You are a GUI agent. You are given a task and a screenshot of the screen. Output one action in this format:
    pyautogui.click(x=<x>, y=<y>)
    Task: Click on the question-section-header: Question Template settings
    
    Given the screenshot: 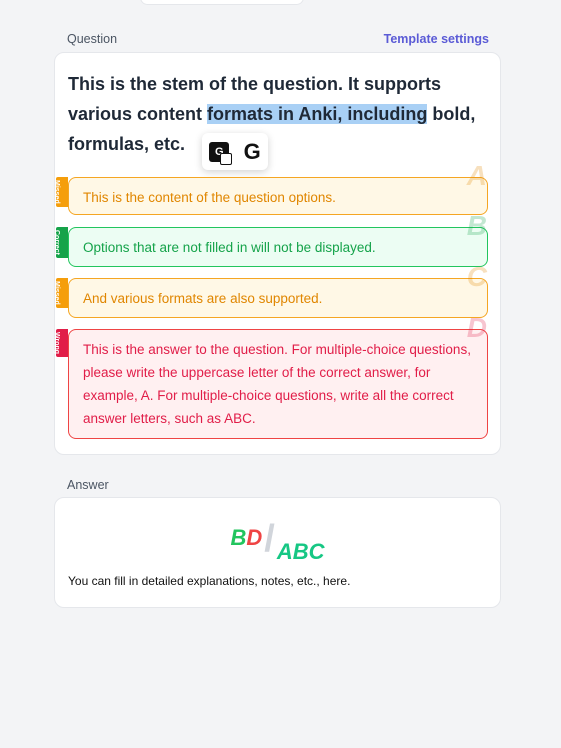 What is the action you would take?
    pyautogui.click(x=278, y=39)
    